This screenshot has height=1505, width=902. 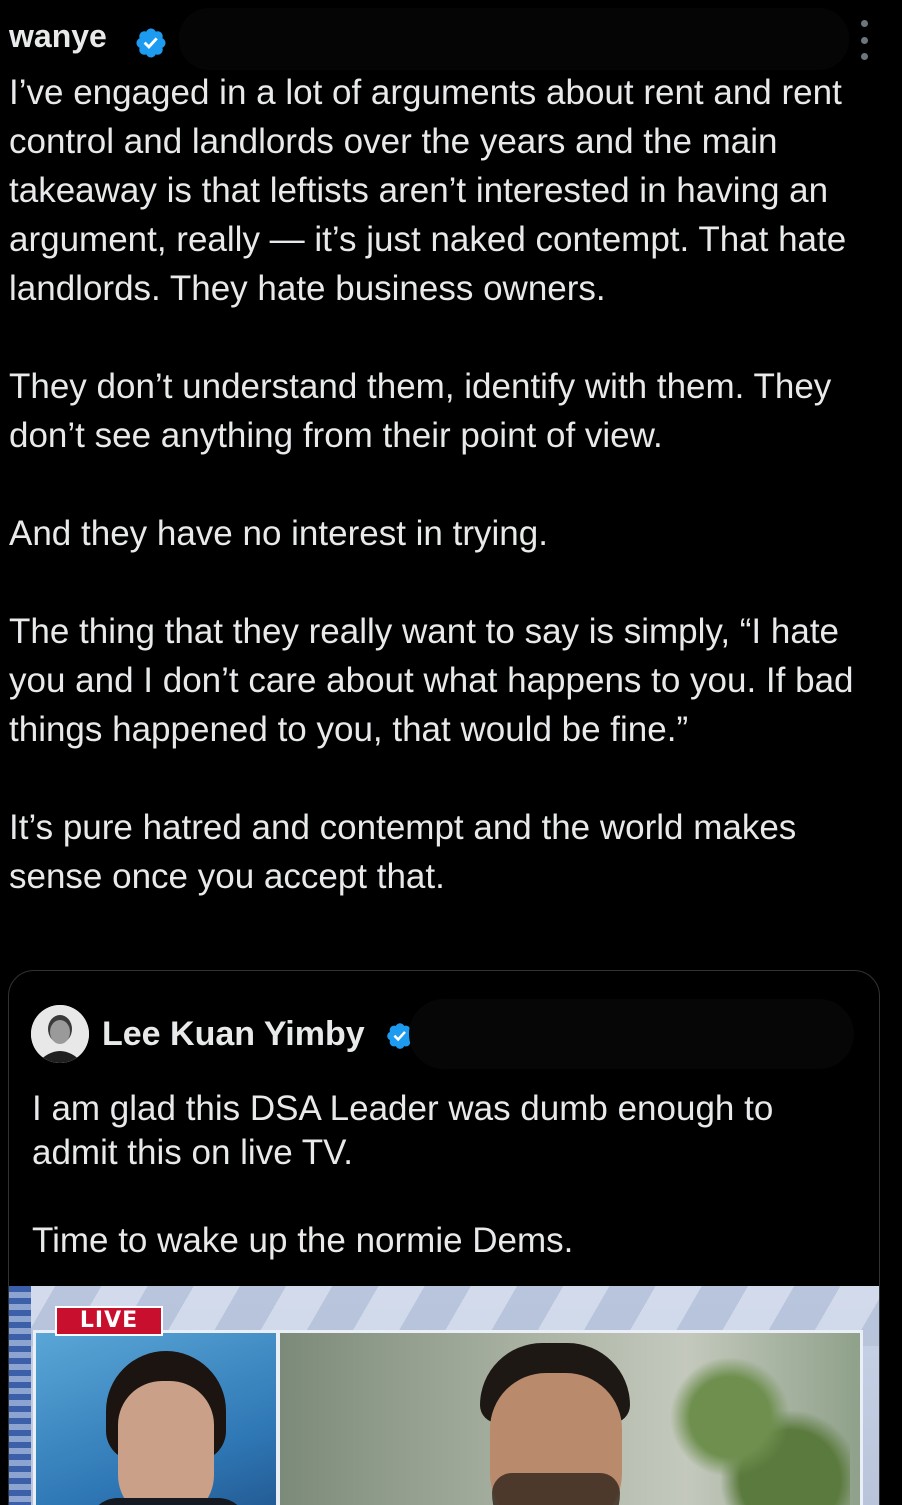 What do you see at coordinates (864, 40) in the screenshot?
I see `more-options-icon` at bounding box center [864, 40].